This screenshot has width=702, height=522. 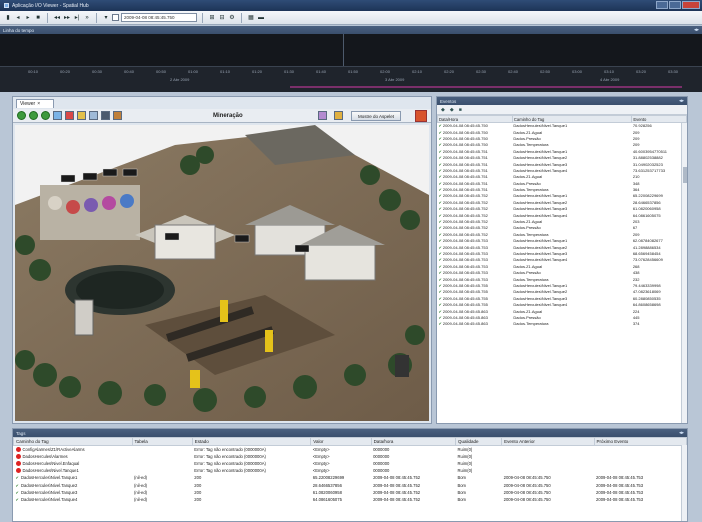 I want to click on table-cell: 2009-04-08 08:45:45.752, so click(x=413, y=499).